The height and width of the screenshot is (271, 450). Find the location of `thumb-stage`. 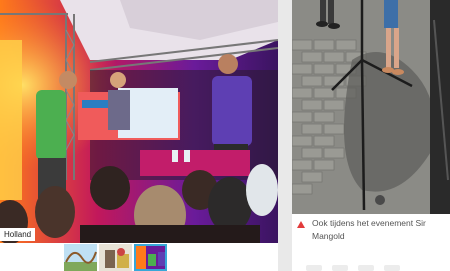

thumb-stage is located at coordinates (150, 257).